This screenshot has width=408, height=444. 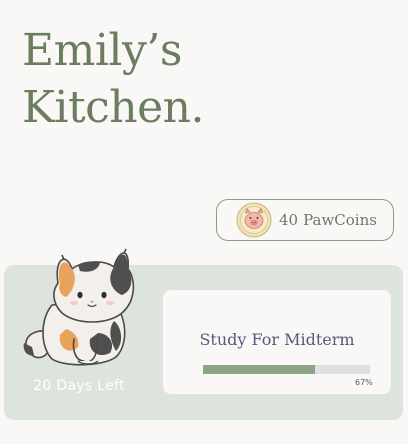 I want to click on days-left-label: 20 Days Left, so click(x=79, y=386).